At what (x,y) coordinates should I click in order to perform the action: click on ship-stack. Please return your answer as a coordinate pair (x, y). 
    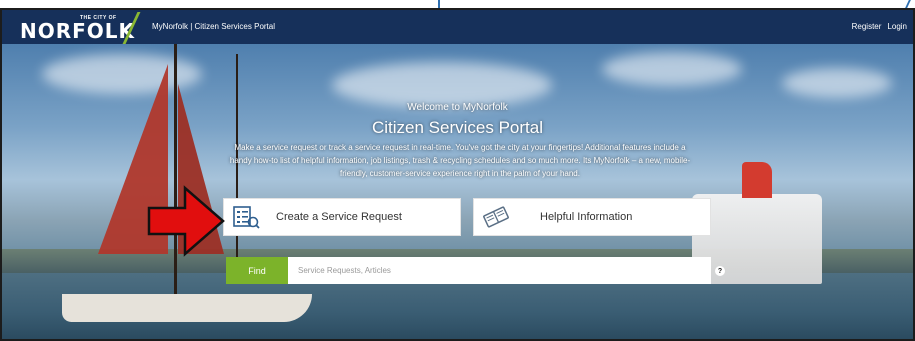
    Looking at the image, I should click on (757, 180).